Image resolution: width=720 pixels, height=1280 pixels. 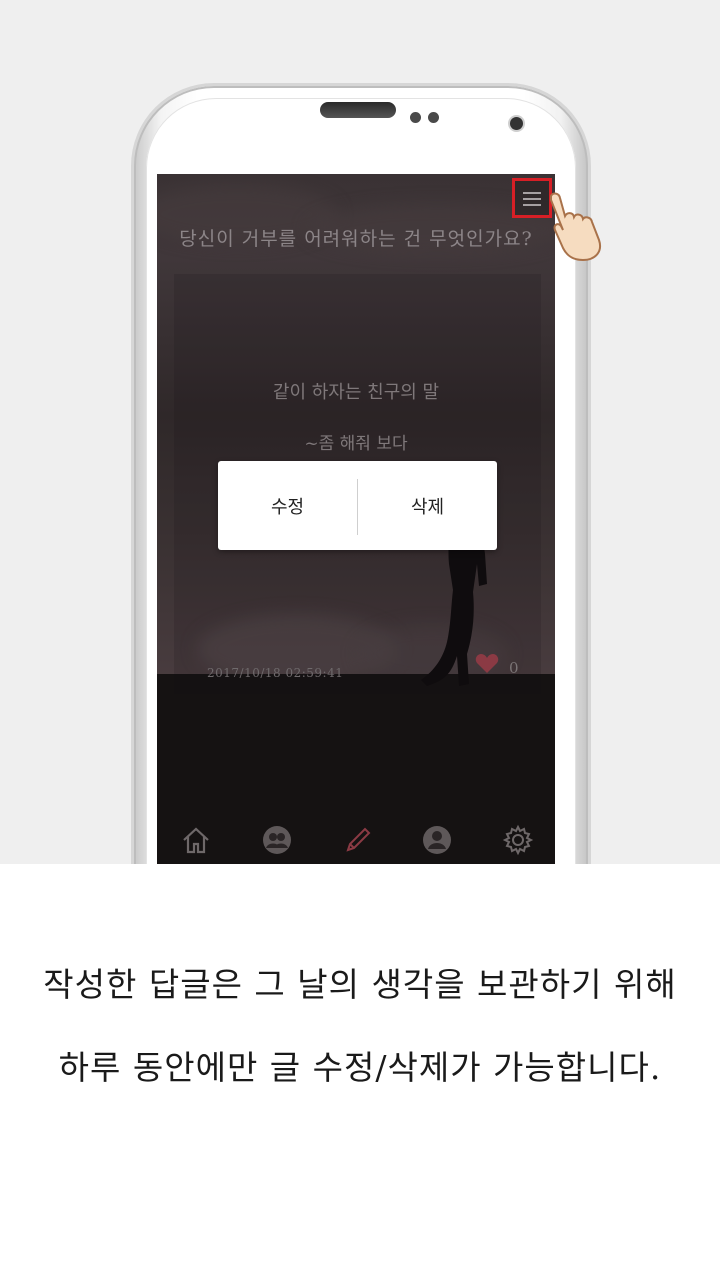 I want to click on question-text: 당신이 거부를 어려워하는 건 무엇인가요?, so click(x=356, y=239).